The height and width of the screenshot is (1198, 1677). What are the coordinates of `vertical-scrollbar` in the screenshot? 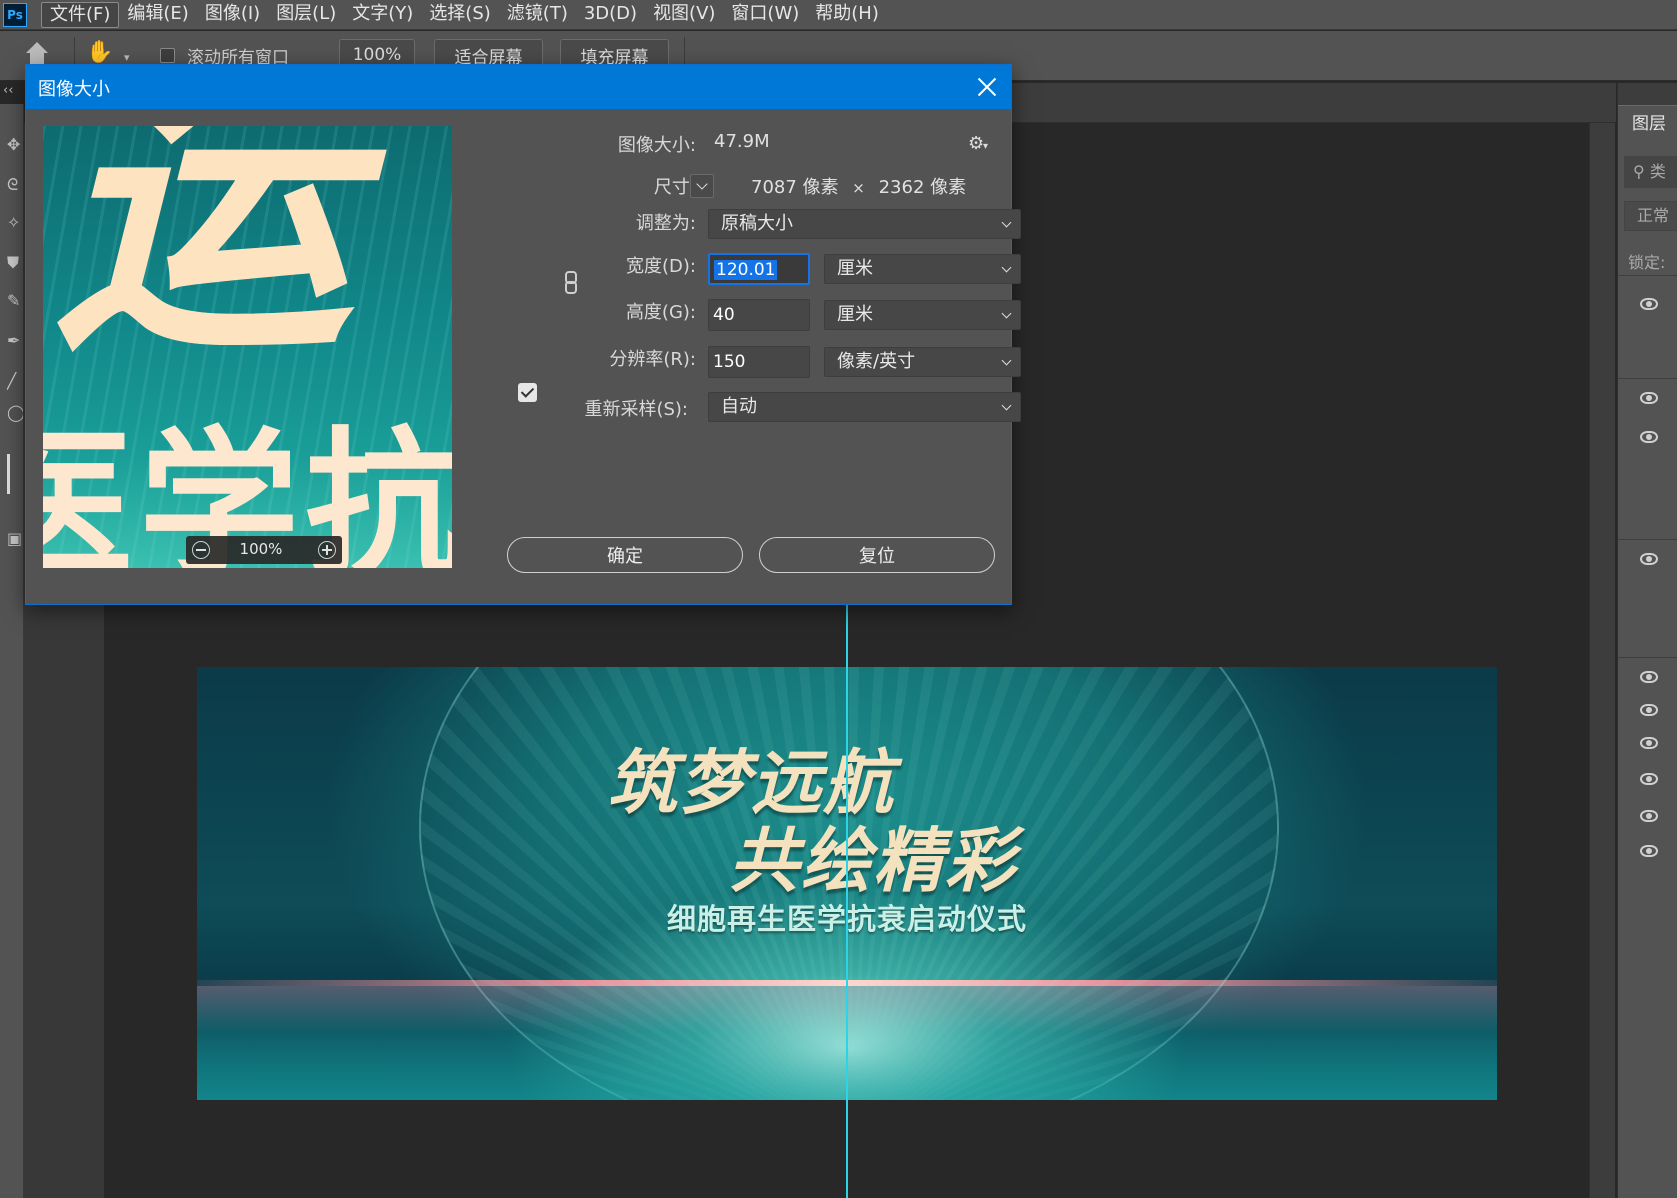 It's located at (1602, 660).